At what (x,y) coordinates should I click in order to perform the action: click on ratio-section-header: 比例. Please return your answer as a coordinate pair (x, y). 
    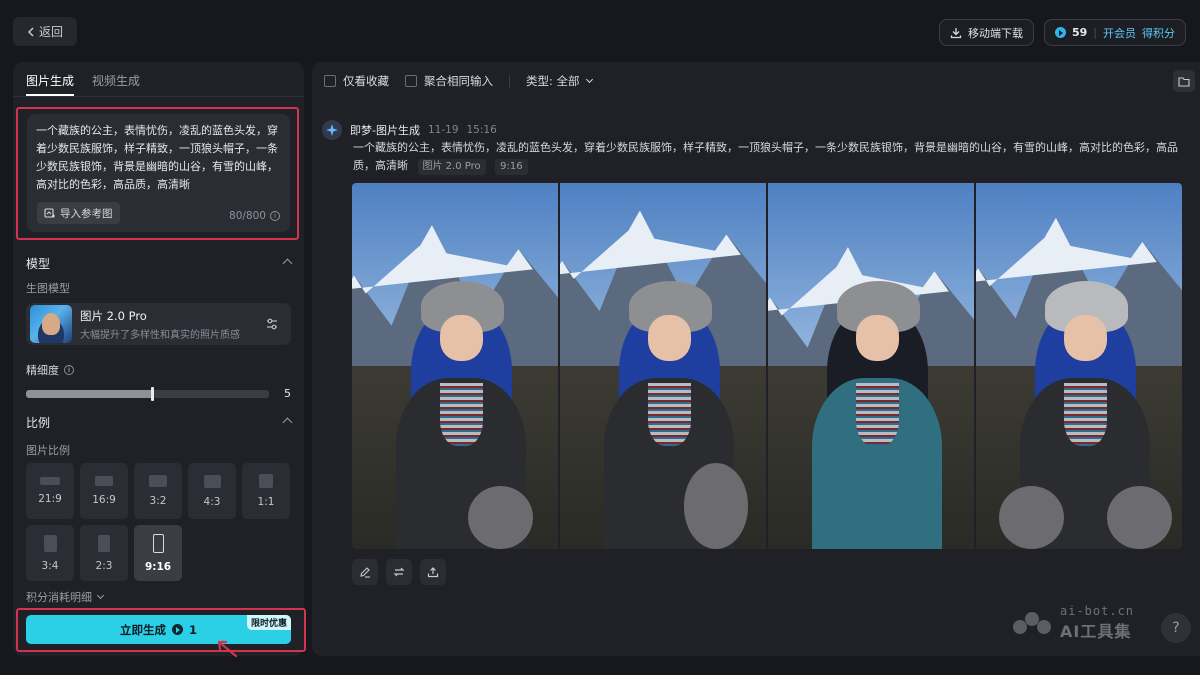
    Looking at the image, I should click on (159, 422).